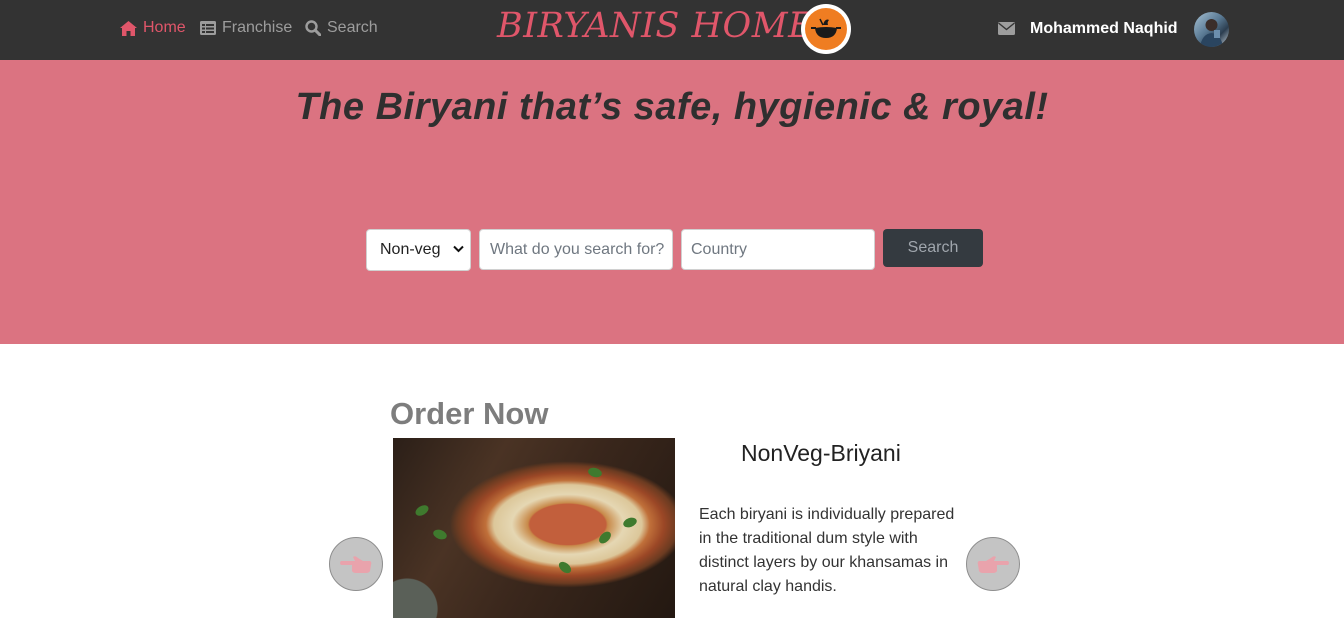  What do you see at coordinates (719, 249) in the screenshot?
I see `country-input-placeholder: Country` at bounding box center [719, 249].